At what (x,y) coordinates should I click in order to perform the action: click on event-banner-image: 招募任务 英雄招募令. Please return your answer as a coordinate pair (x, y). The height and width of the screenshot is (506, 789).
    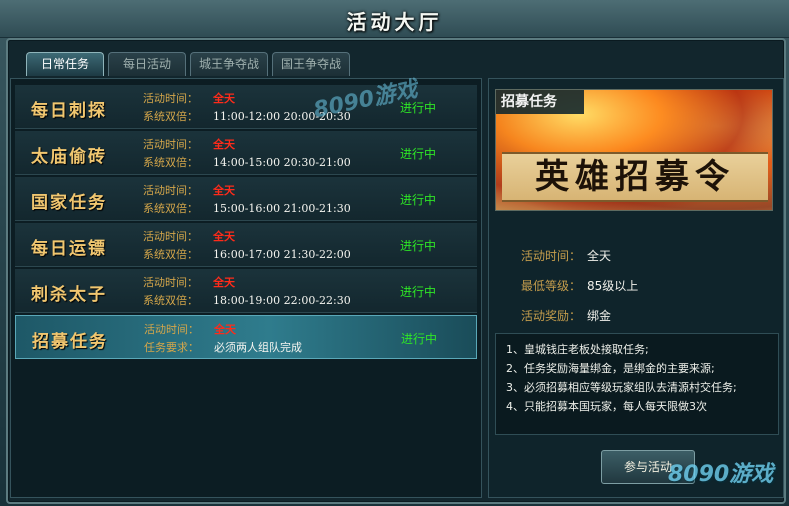
    Looking at the image, I should click on (634, 150).